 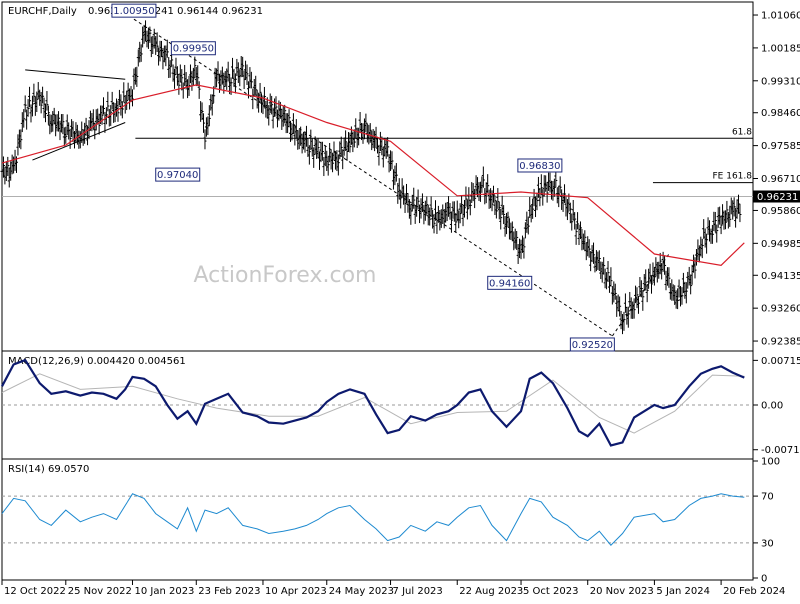 What do you see at coordinates (296, 591) in the screenshot?
I see `x-axis-label: 10 Apr 2023` at bounding box center [296, 591].